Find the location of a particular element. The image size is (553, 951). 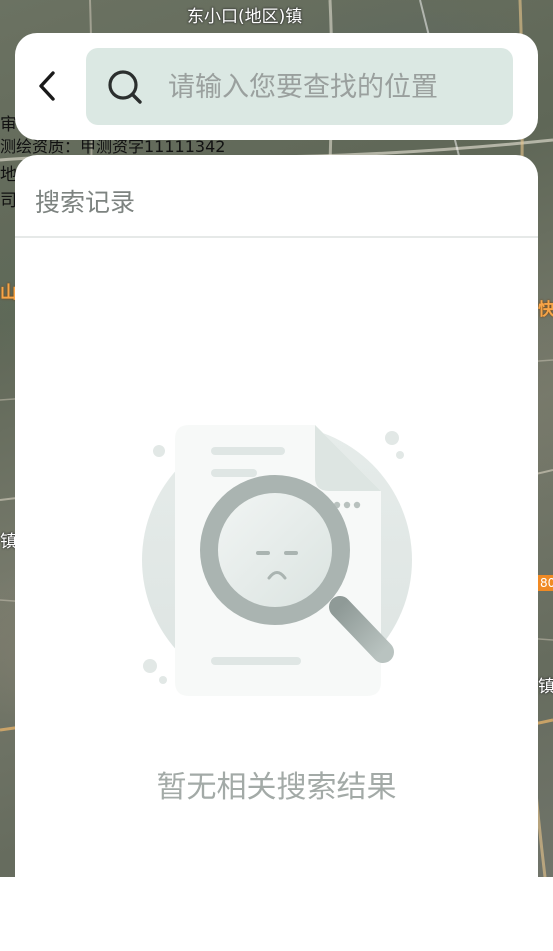

road-number-badge: 803 is located at coordinates (545, 583).